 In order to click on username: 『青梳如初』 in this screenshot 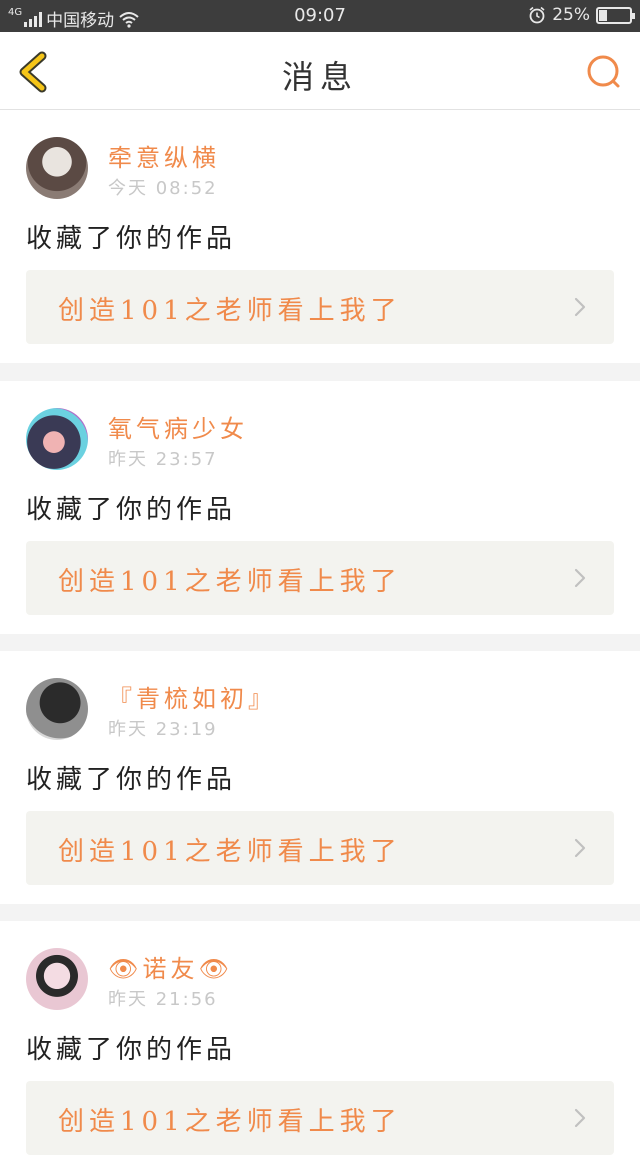, I will do `click(192, 696)`.